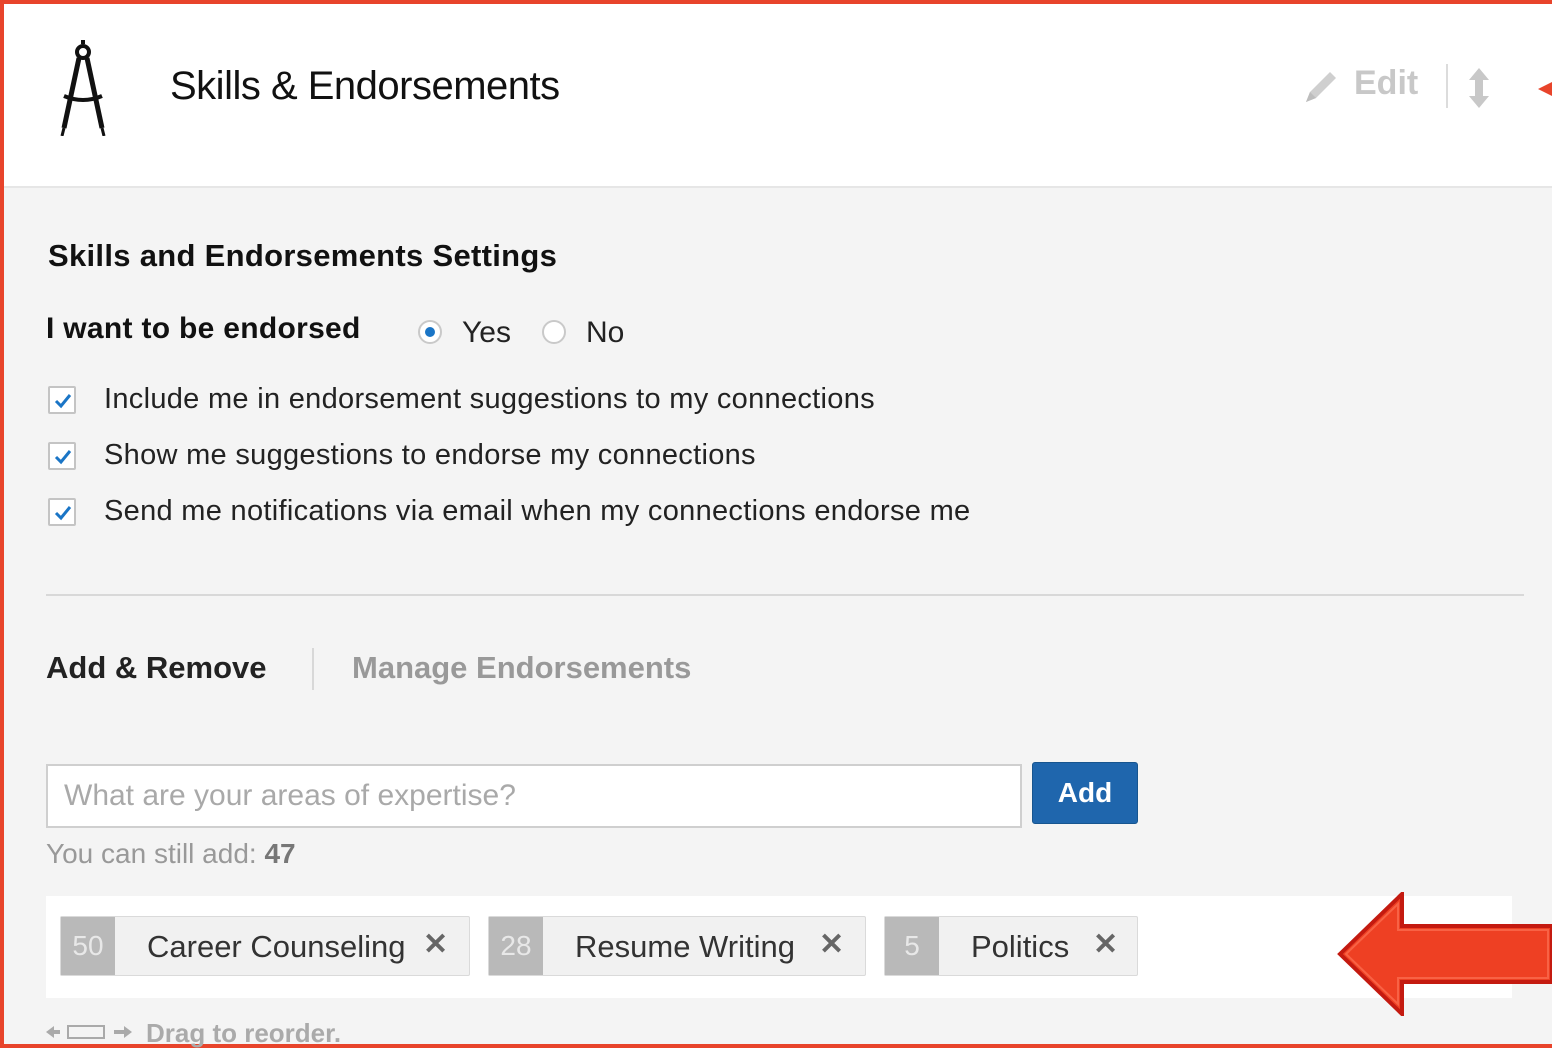  Describe the element at coordinates (83, 88) in the screenshot. I see `compass-icon` at that location.